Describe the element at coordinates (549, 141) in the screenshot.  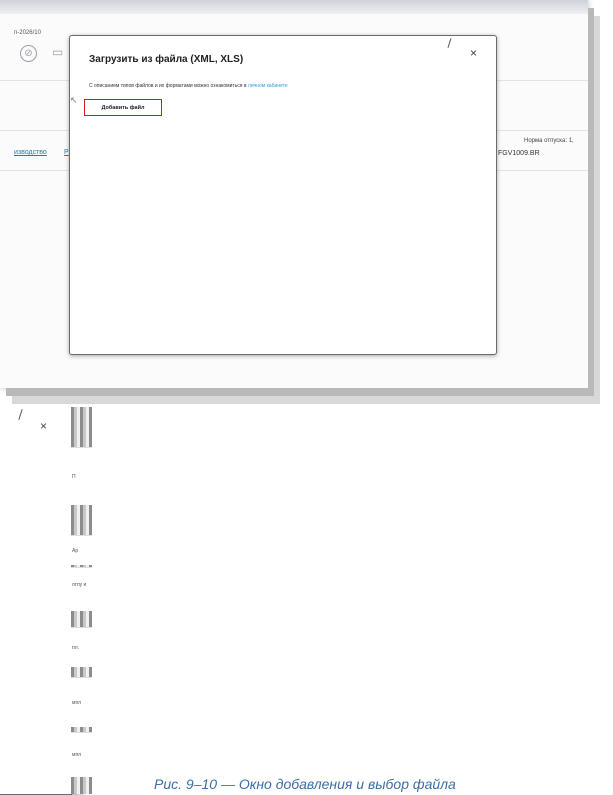
I see `norma-label: Норма отпуска: 1,` at that location.